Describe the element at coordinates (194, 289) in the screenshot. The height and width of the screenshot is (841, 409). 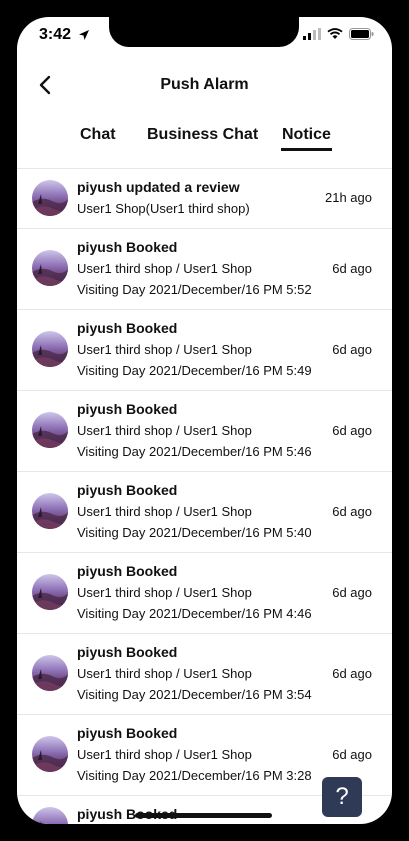
I see `notification-visit-date: Visiting Day 2021/December/16 PM 5:52` at that location.